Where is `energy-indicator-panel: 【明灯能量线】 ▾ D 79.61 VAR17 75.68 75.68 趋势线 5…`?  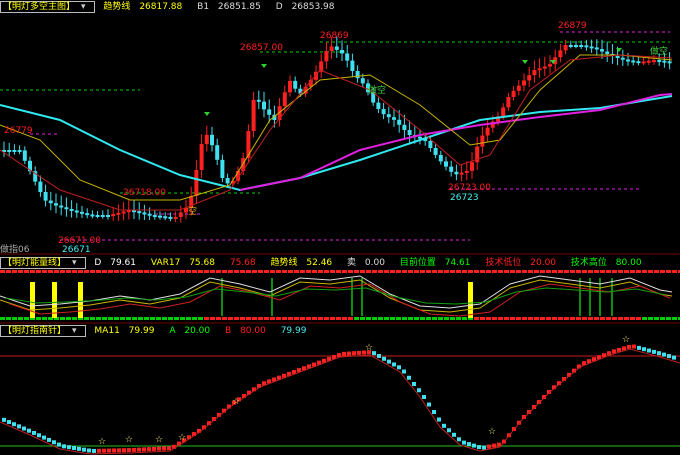
energy-indicator-panel: 【明灯能量线】 ▾ D 79.61 VAR17 75.68 75.68 趋势线 5… is located at coordinates (340, 289).